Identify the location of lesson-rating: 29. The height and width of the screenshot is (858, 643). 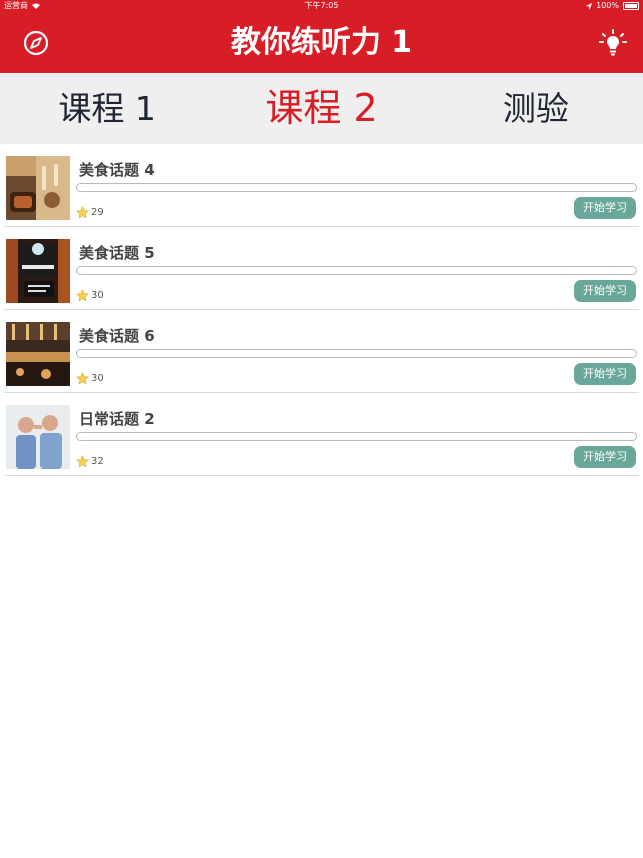
(90, 212).